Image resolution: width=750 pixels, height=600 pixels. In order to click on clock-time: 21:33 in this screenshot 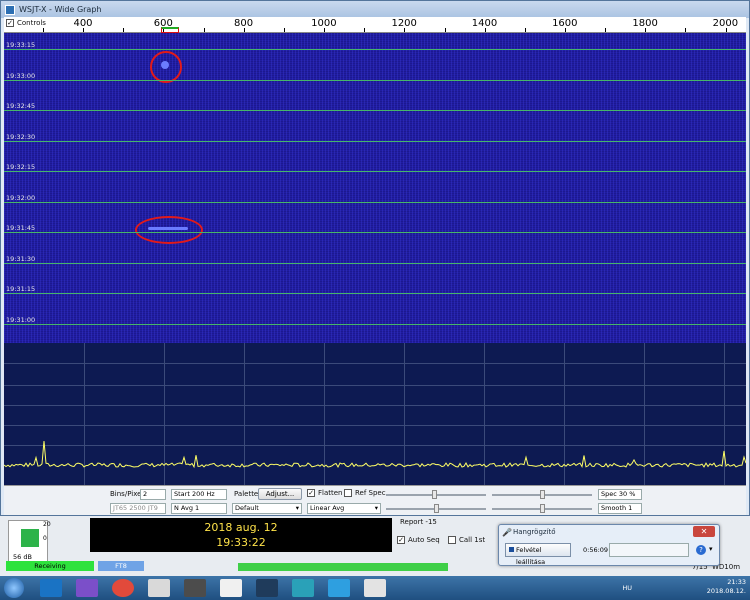, I will do `click(736, 582)`.